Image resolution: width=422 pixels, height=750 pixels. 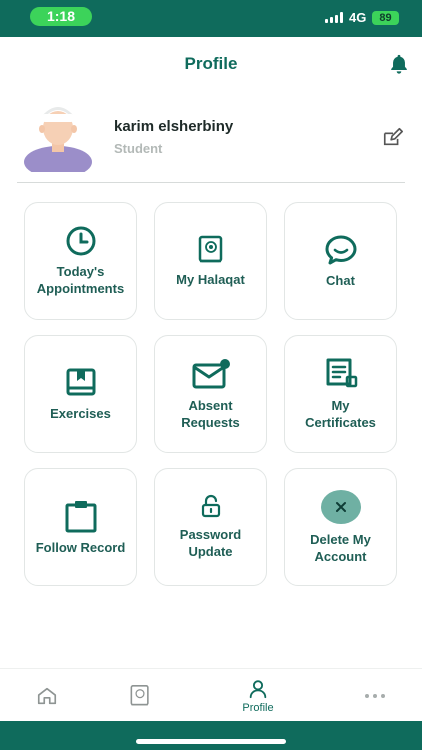 I want to click on tile-exercises: Exercises, so click(x=80, y=394).